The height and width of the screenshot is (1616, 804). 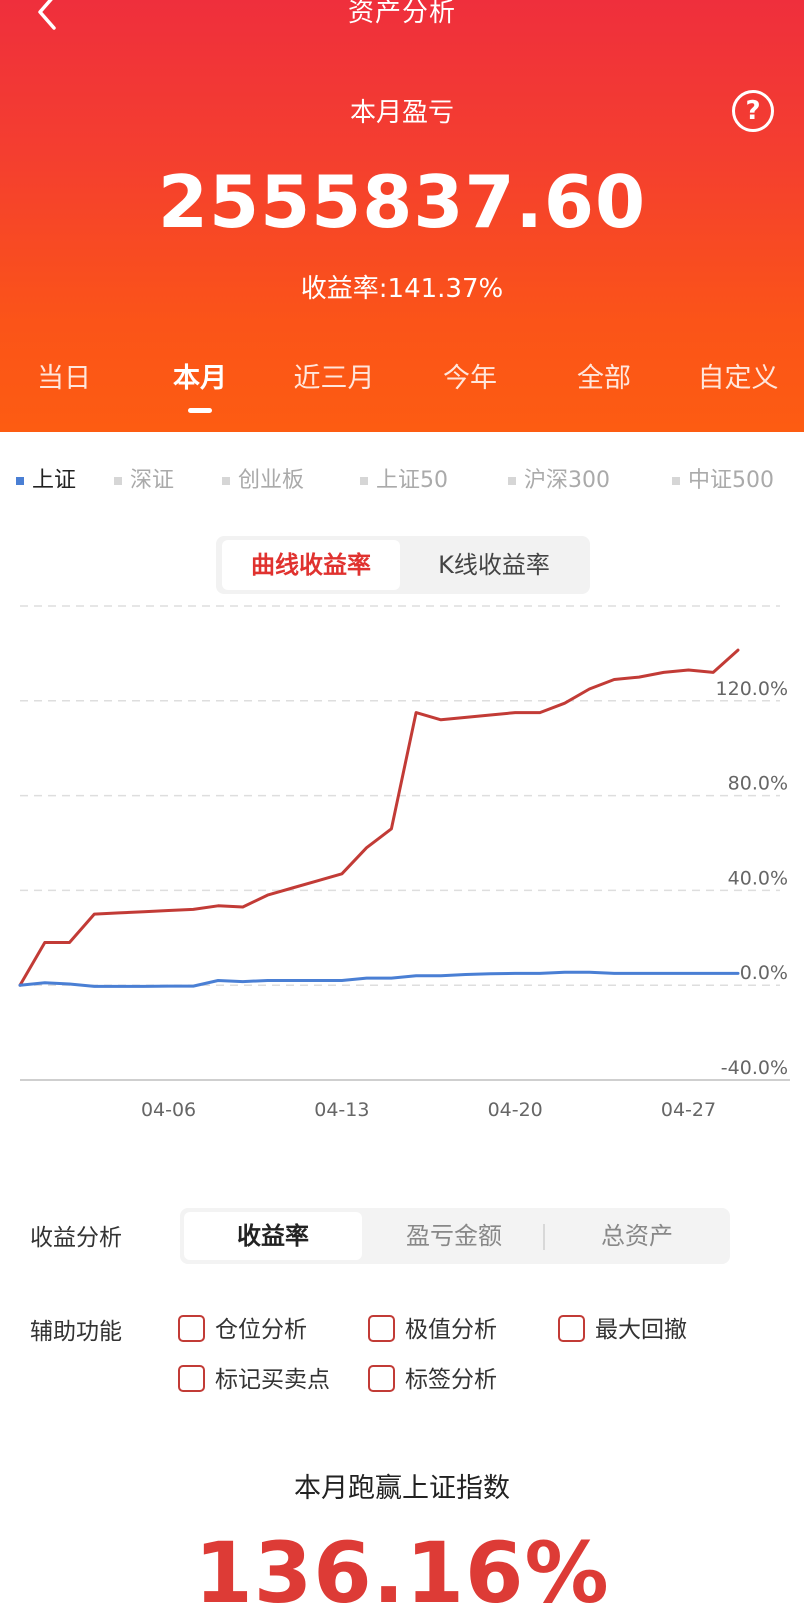 What do you see at coordinates (544, 1237) in the screenshot?
I see `segment-divider` at bounding box center [544, 1237].